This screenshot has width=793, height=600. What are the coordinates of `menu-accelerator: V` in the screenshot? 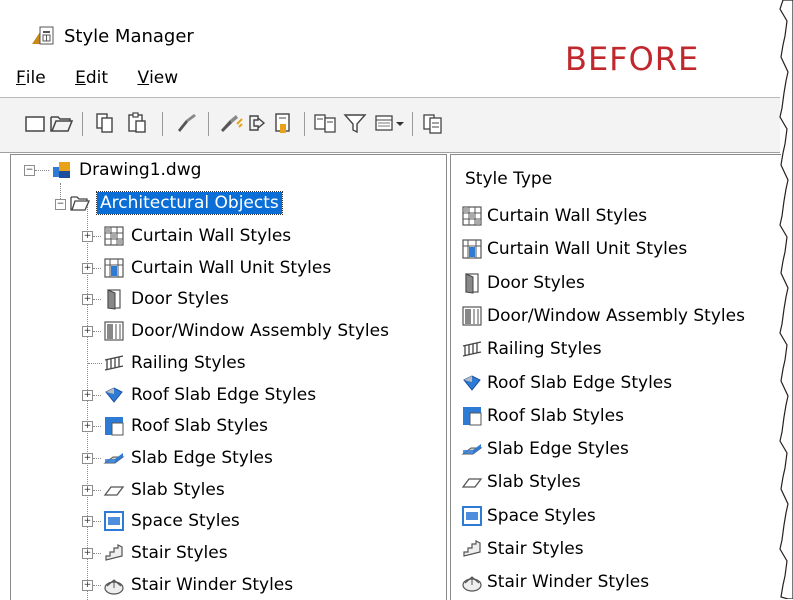 It's located at (143, 78).